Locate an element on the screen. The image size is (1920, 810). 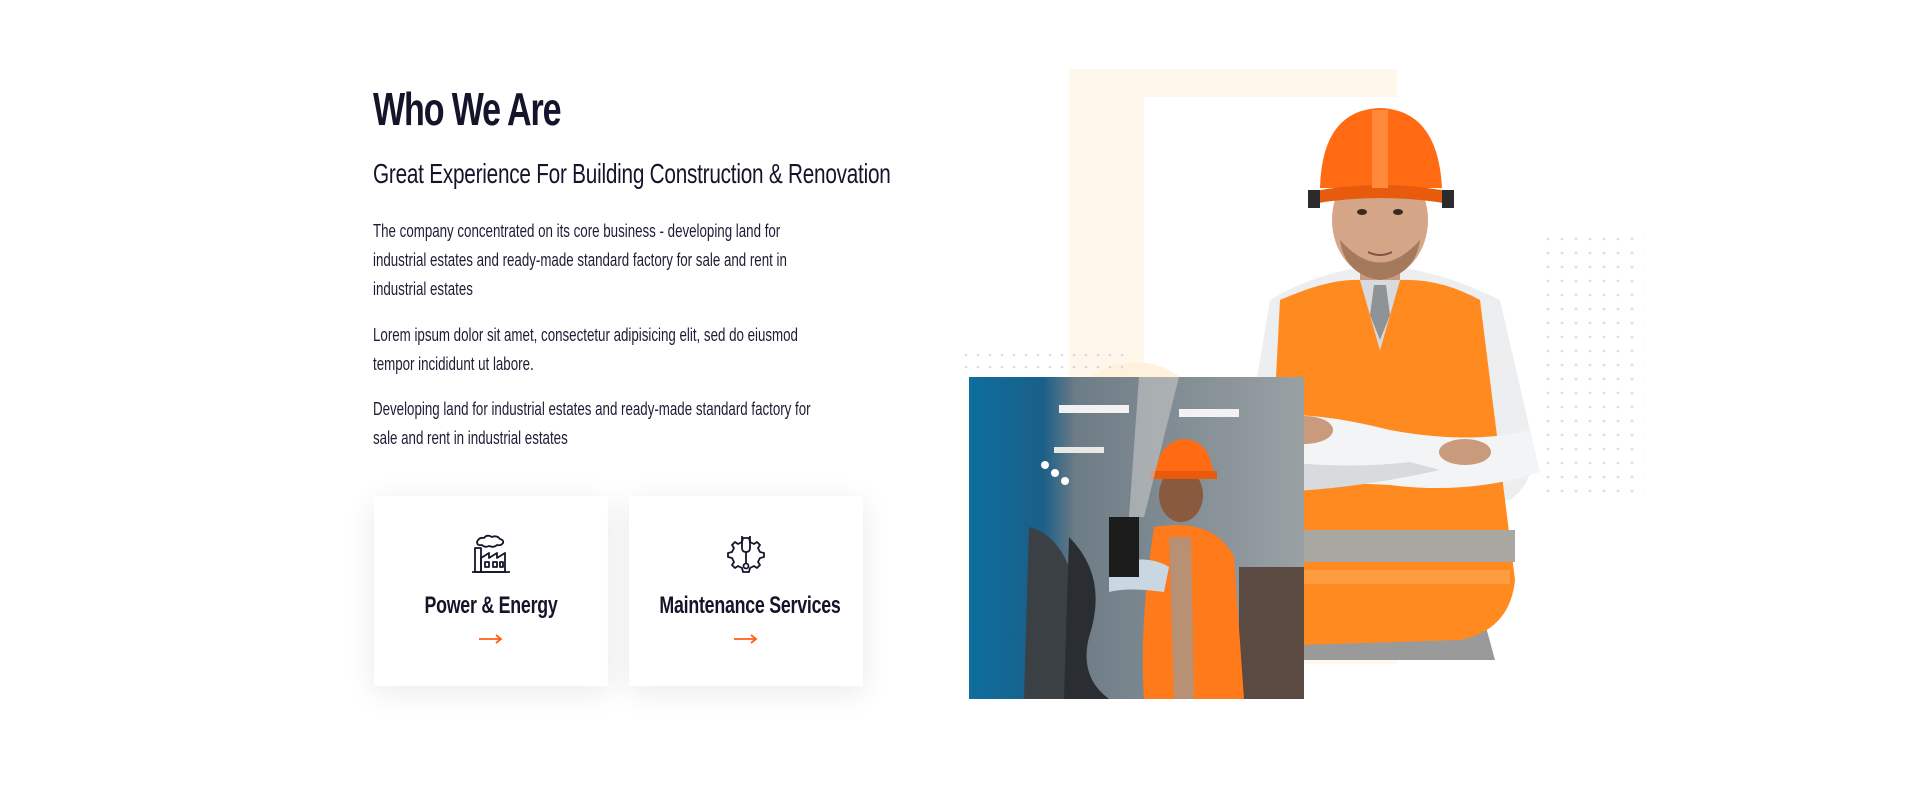
service-title: Maintenance Services is located at coordinates (750, 605).